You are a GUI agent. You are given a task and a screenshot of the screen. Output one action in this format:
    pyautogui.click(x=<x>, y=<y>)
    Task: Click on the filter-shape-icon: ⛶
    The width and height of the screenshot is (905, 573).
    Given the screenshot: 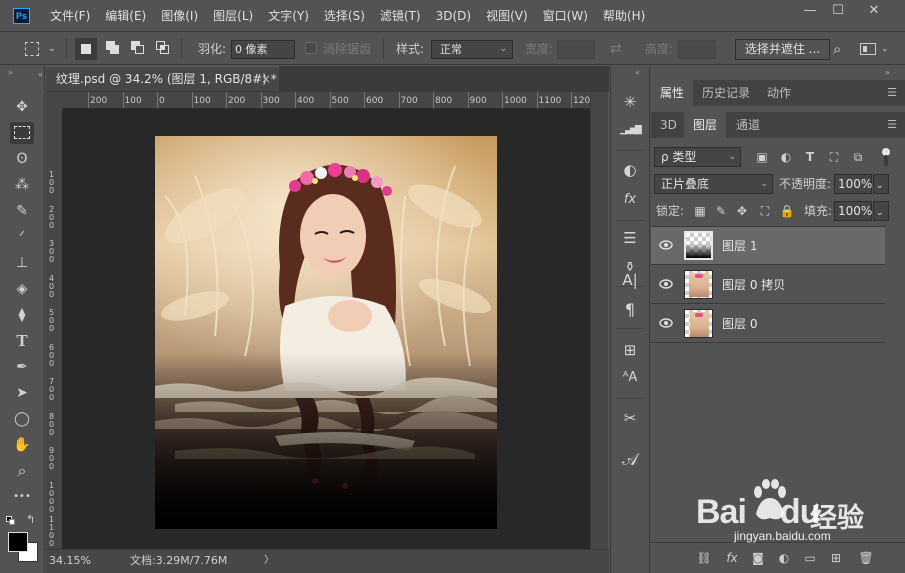 What is the action you would take?
    pyautogui.click(x=834, y=157)
    